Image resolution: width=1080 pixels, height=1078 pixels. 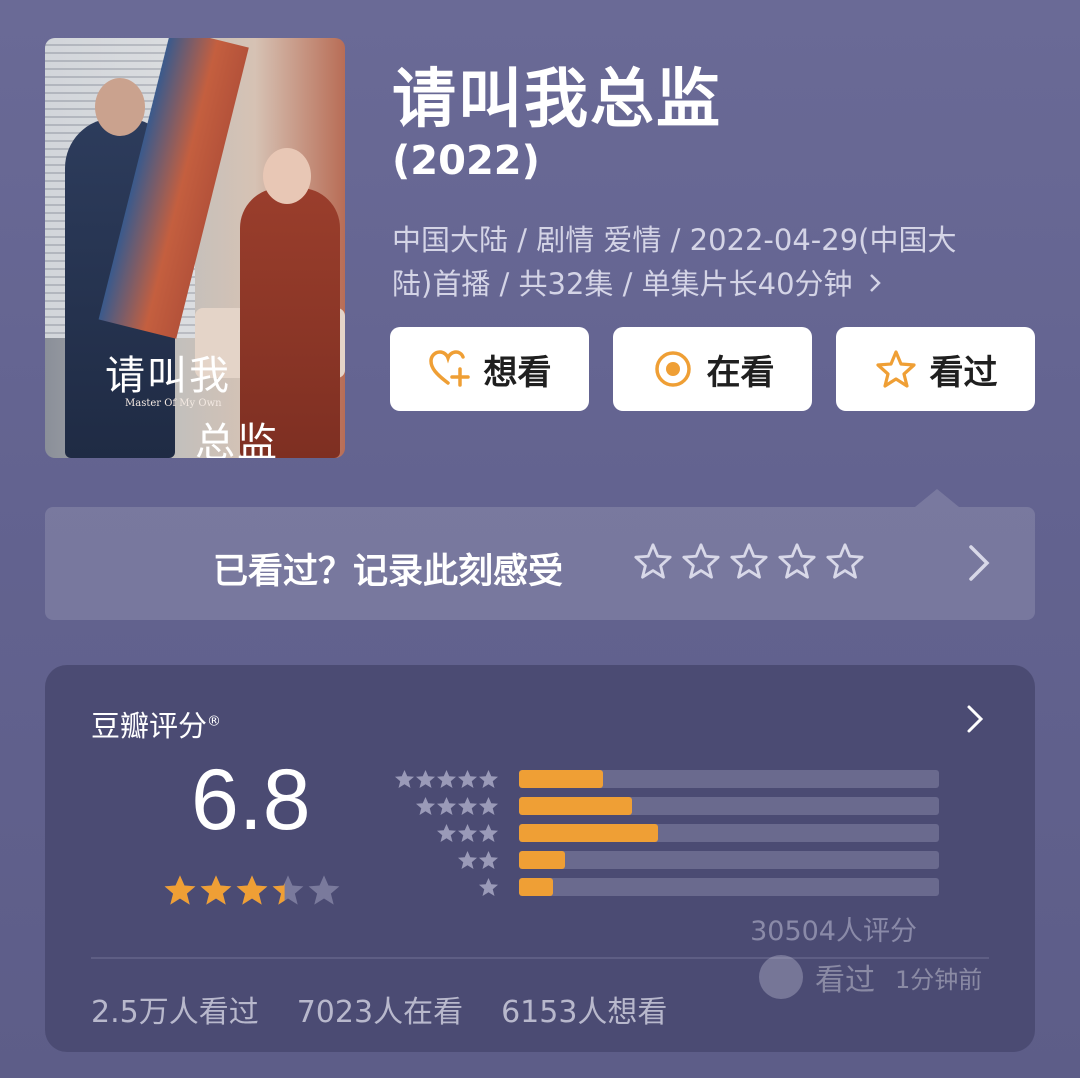 I want to click on want-label: 想看, so click(x=517, y=372).